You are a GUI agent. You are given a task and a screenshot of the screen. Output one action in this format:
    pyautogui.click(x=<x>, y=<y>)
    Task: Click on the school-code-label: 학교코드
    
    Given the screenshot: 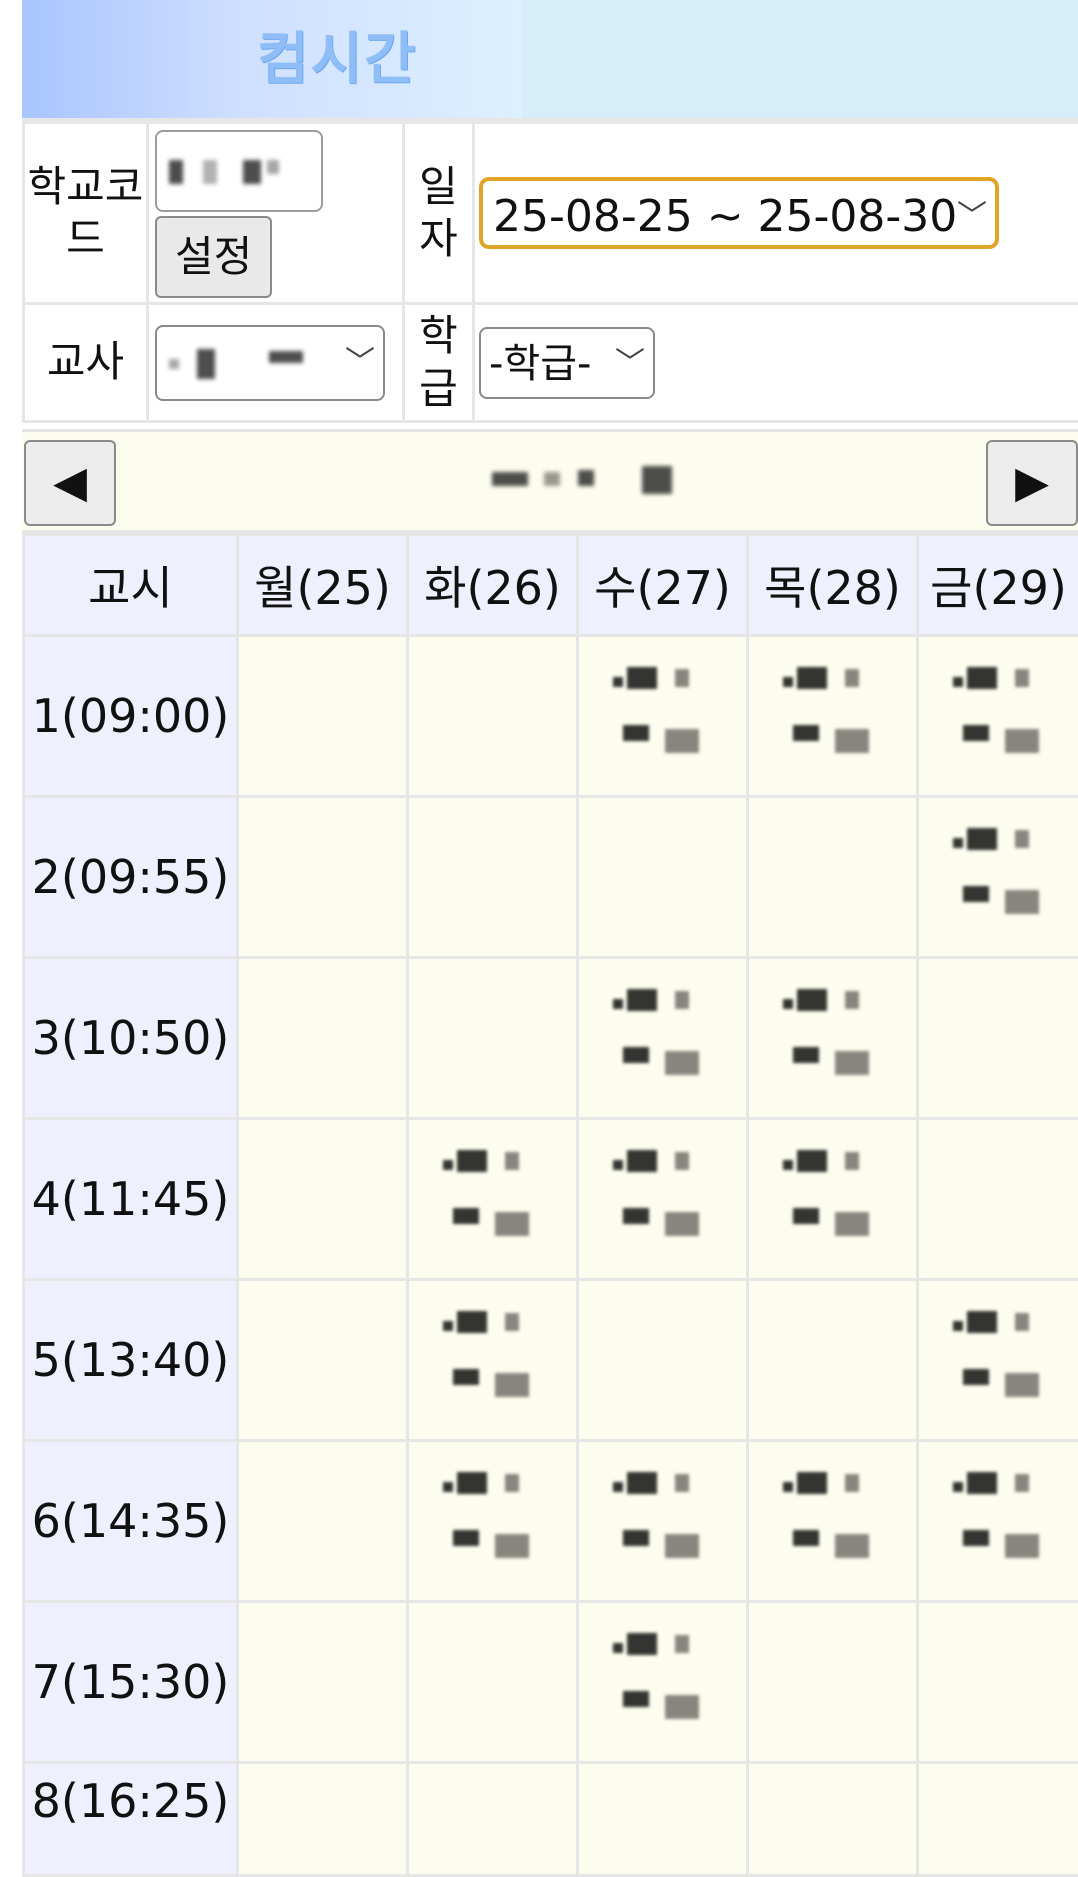 What is the action you would take?
    pyautogui.click(x=86, y=213)
    